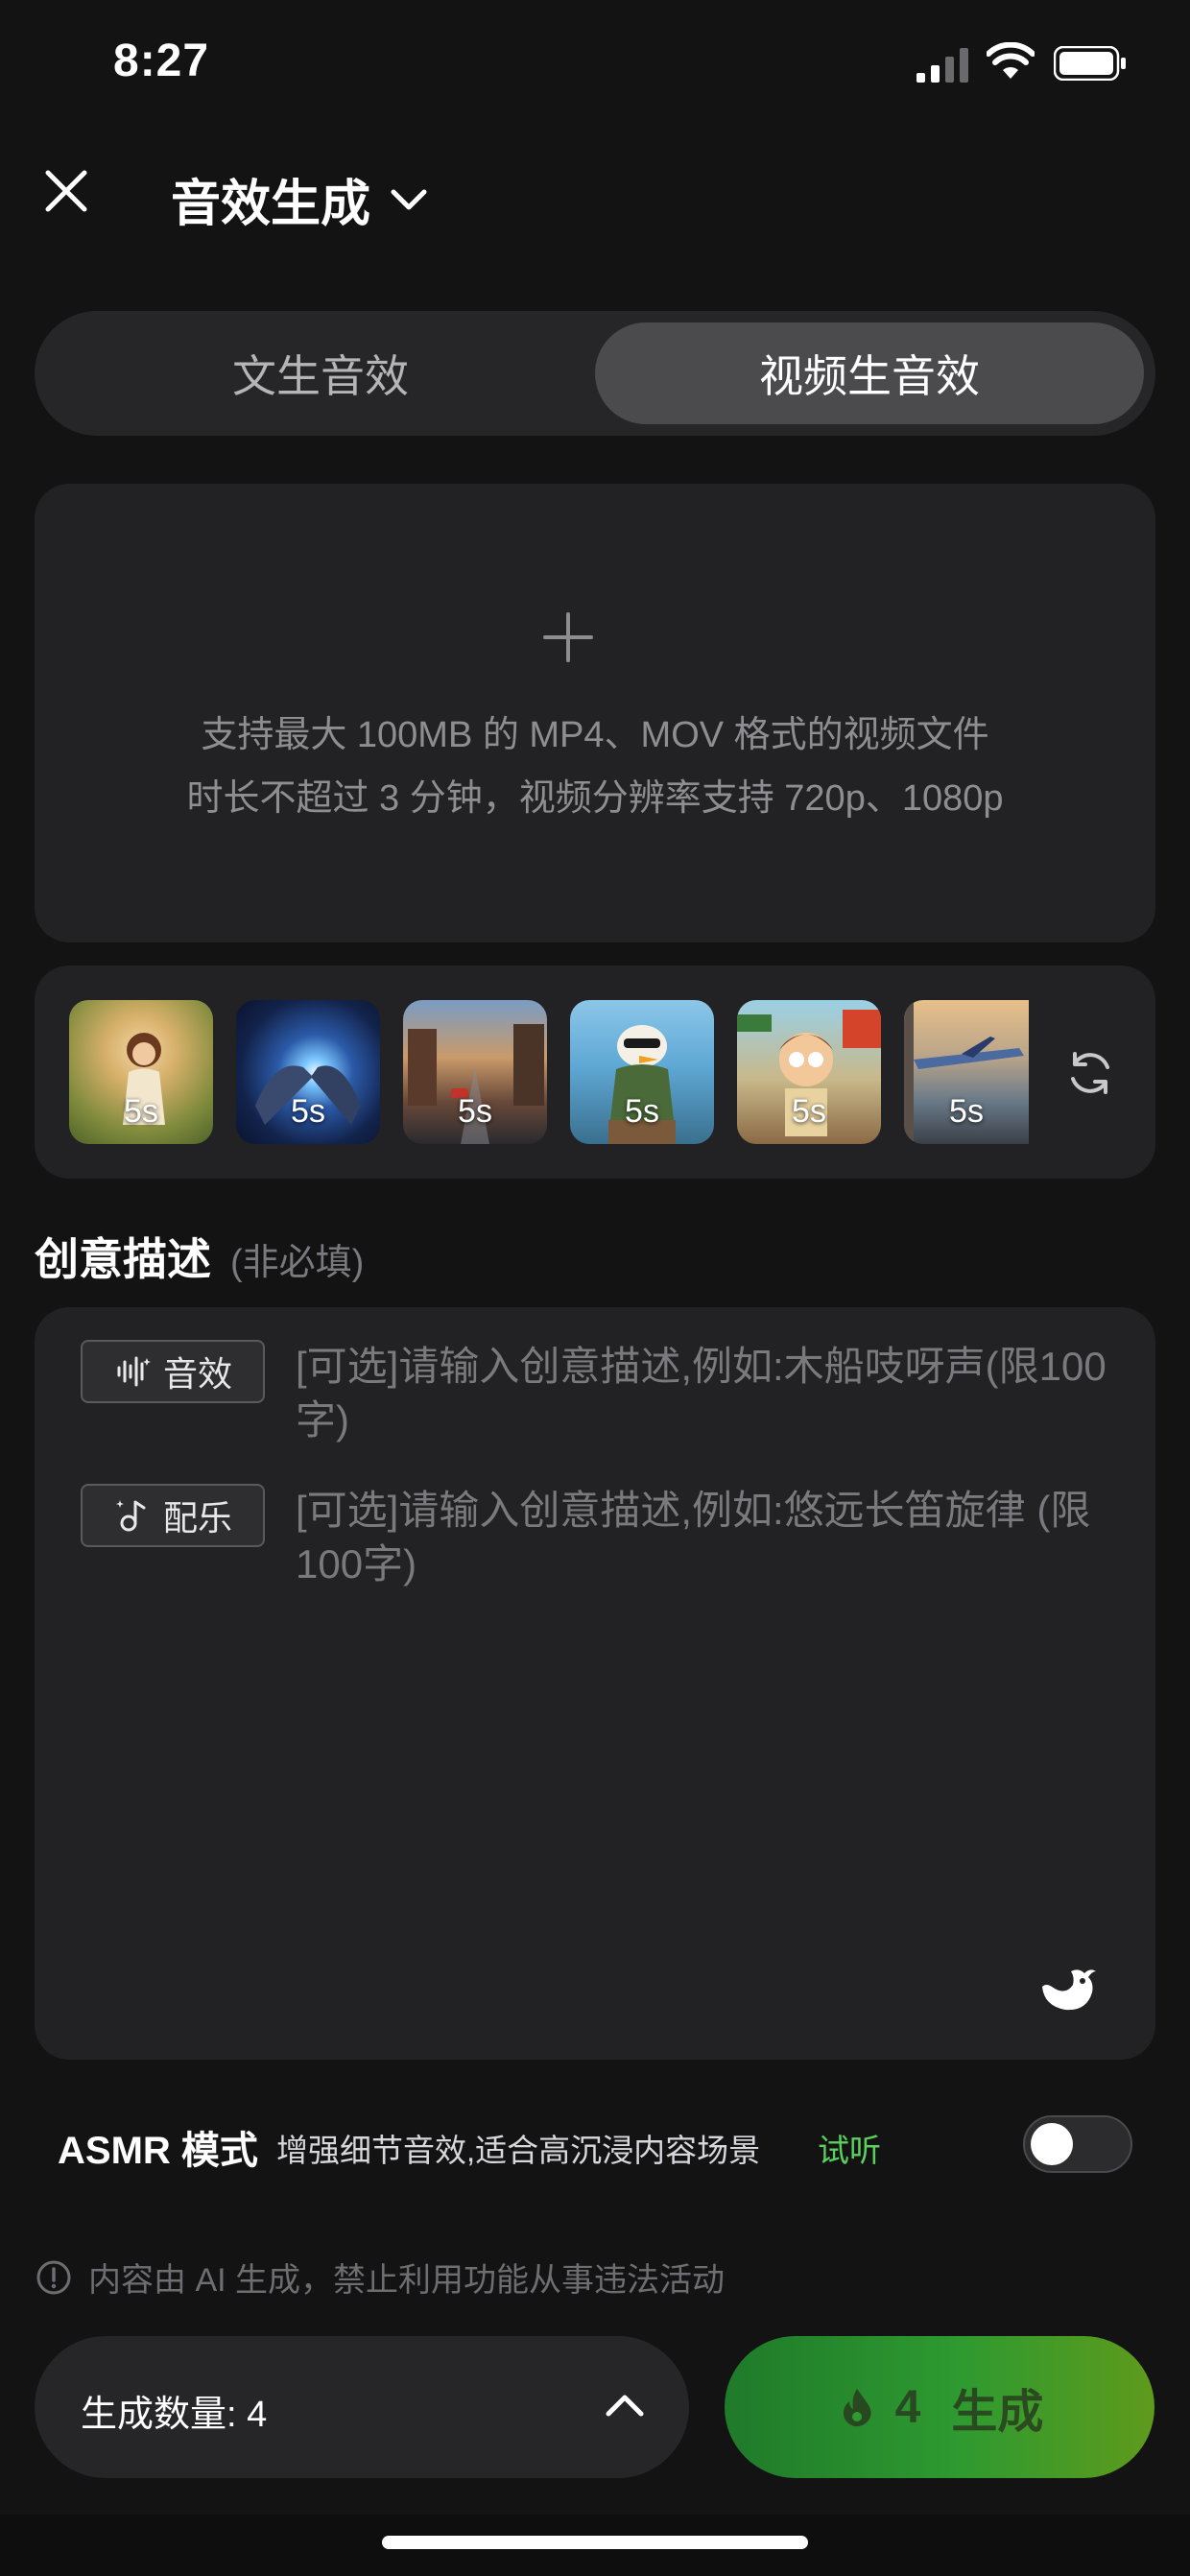  I want to click on toggle-knob, so click(1052, 2144).